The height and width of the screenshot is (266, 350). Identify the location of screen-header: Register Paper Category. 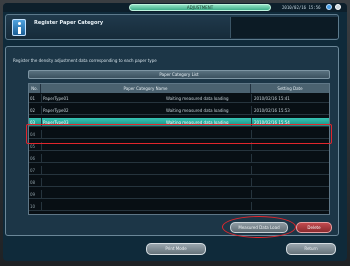
(172, 27).